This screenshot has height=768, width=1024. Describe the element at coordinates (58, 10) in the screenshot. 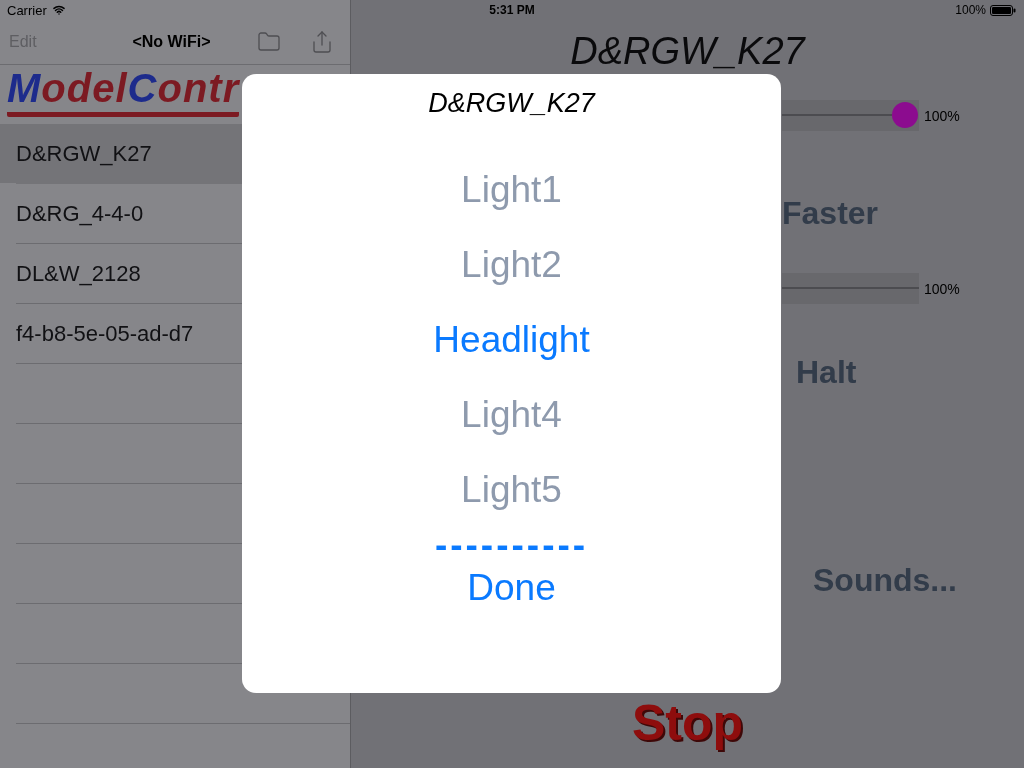

I see `wifi-icon` at that location.